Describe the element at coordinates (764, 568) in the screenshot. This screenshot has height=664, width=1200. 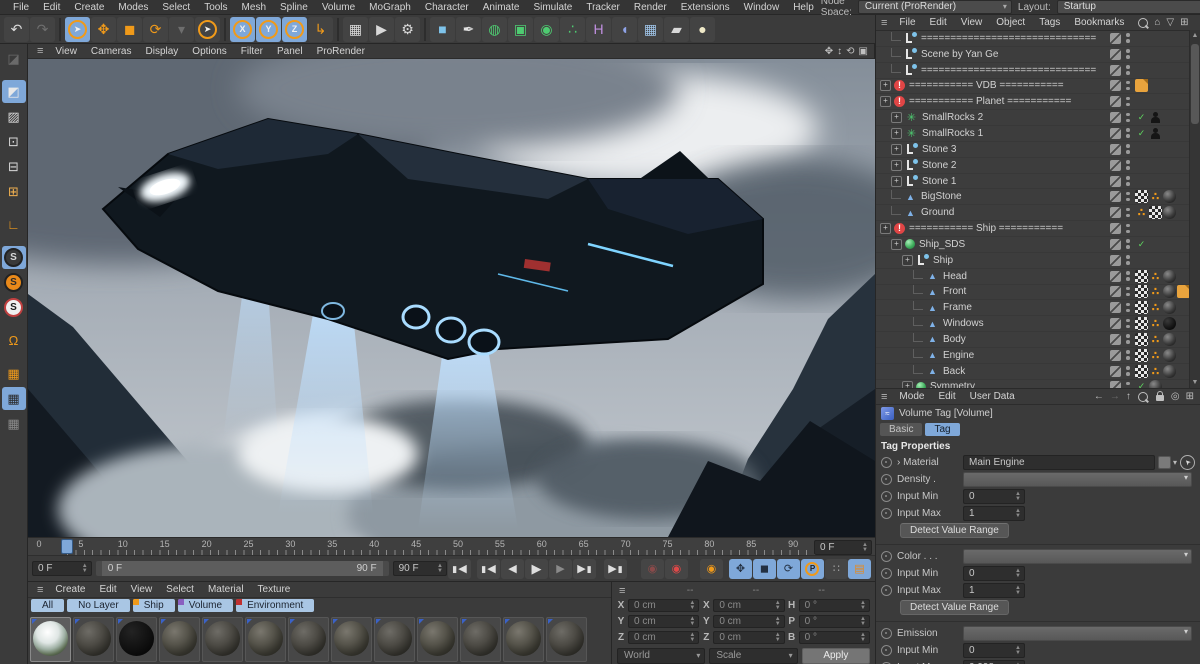
I see `key-scale-button: ◼` at that location.